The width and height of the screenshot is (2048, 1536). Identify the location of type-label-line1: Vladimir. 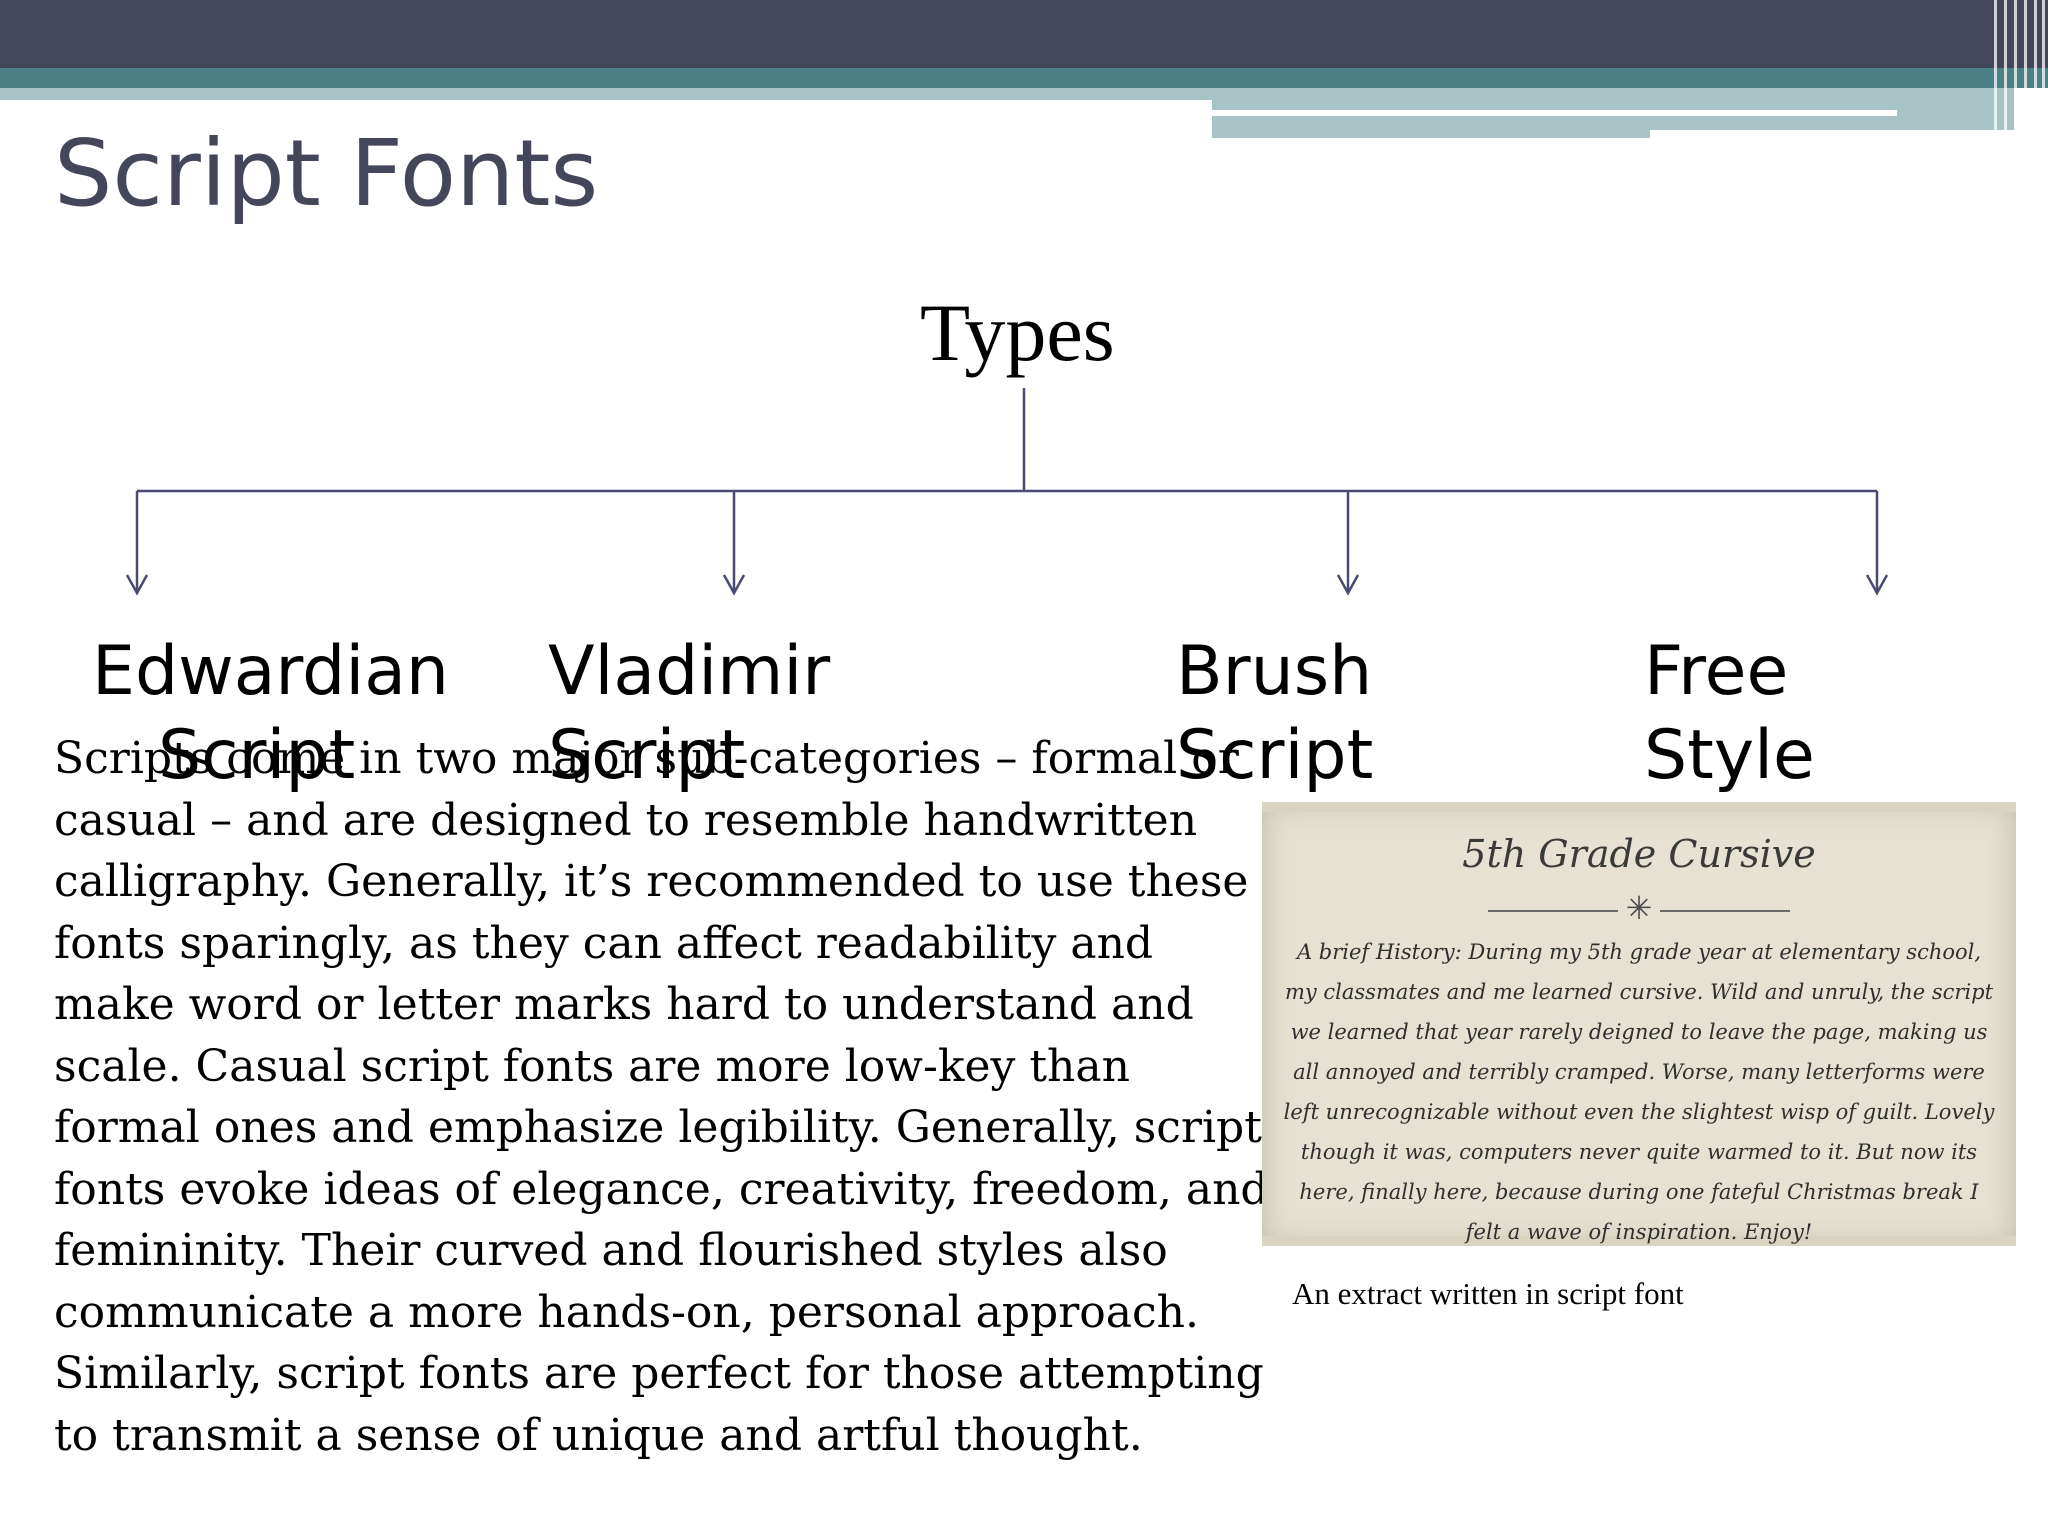
(689, 671).